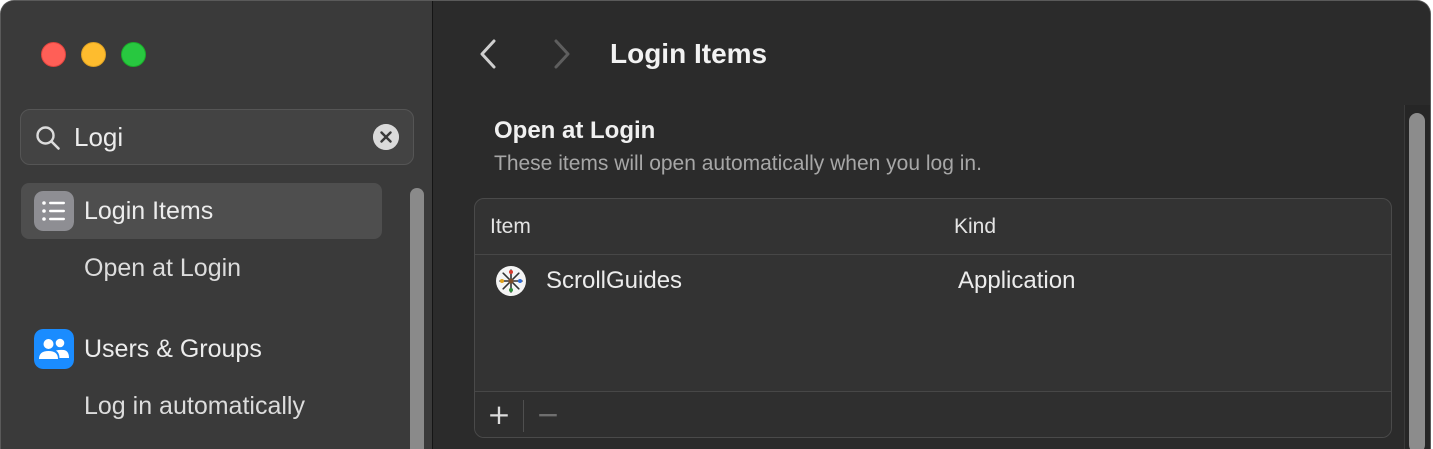  What do you see at coordinates (575, 130) in the screenshot?
I see `section-title: Open at Login` at bounding box center [575, 130].